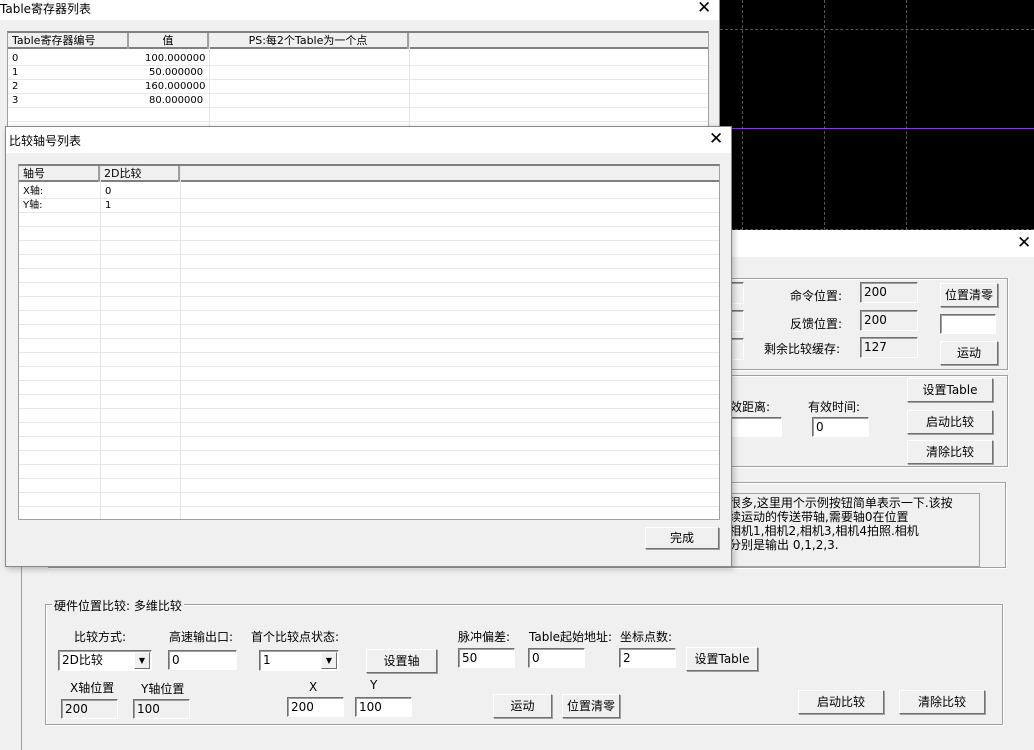 The width and height of the screenshot is (1034, 750). Describe the element at coordinates (89, 709) in the screenshot. I see `x-axis-pos-field: 200` at that location.